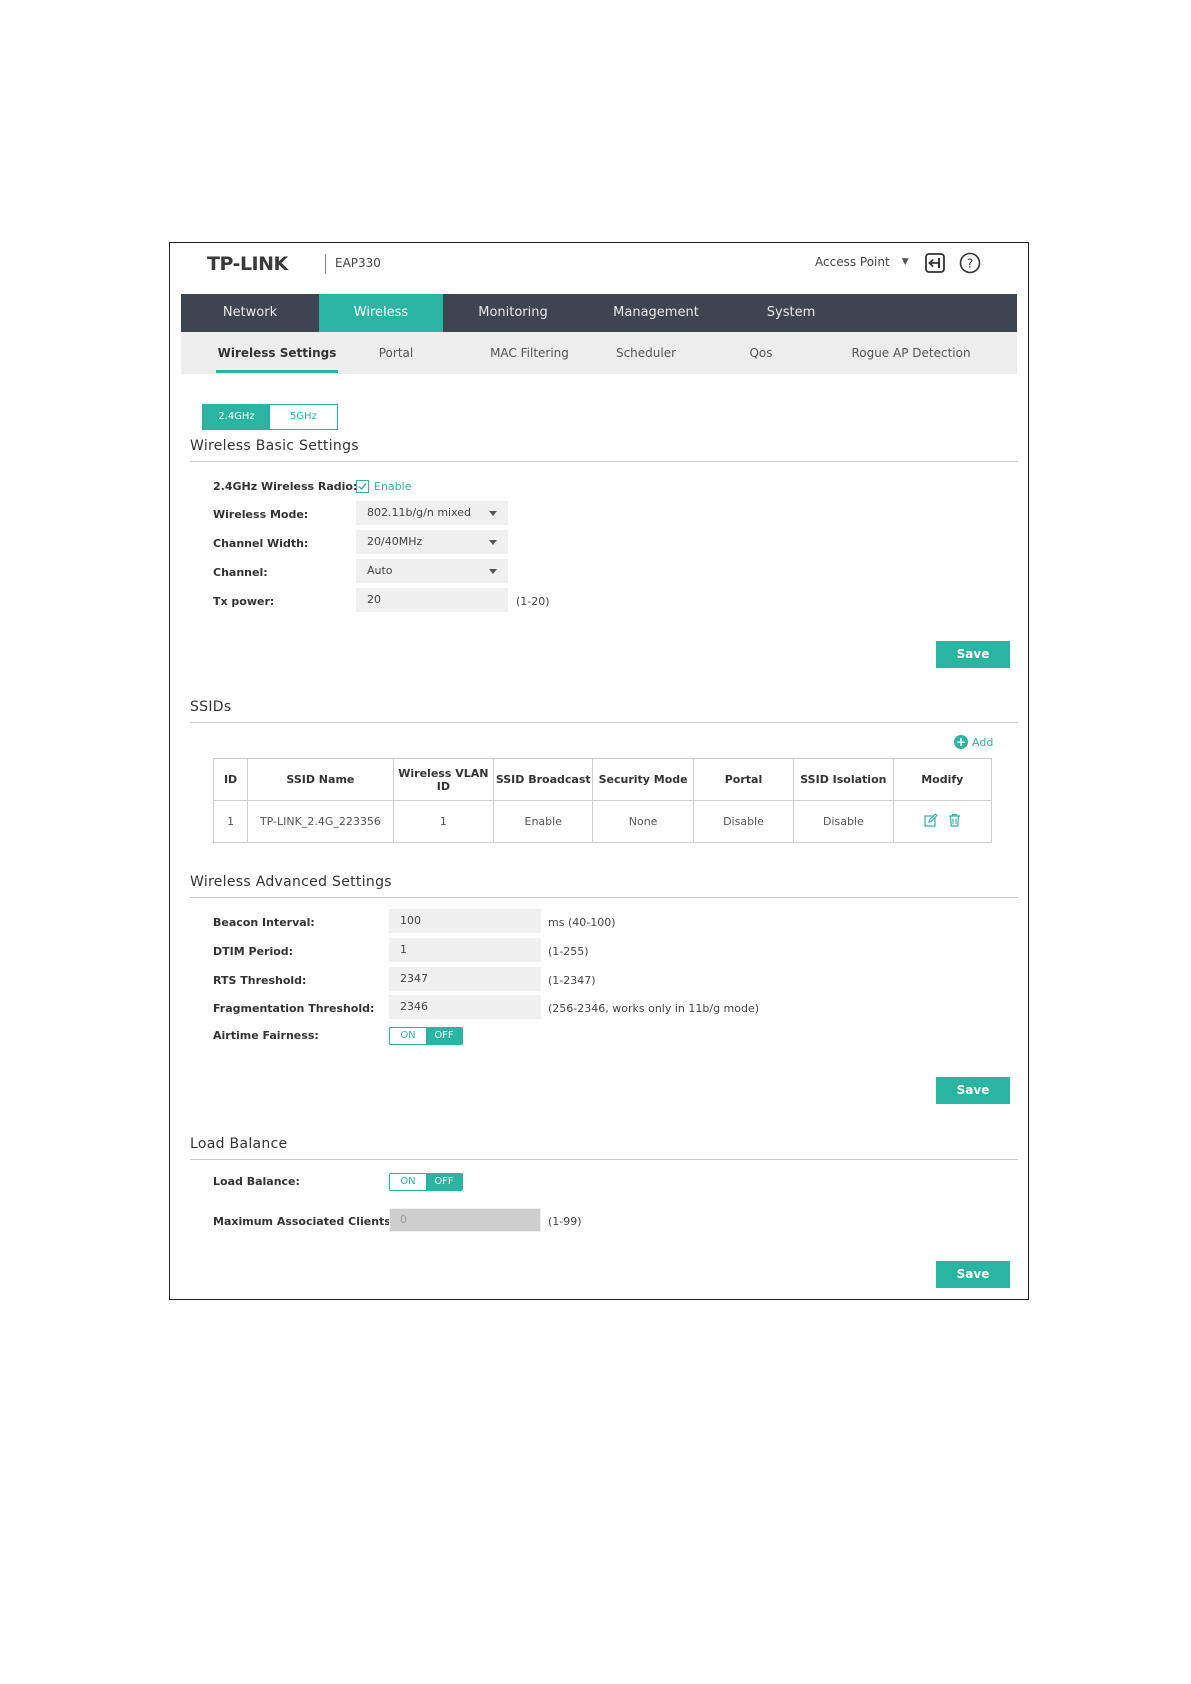 Image resolution: width=1191 pixels, height=1684 pixels. I want to click on cell-ssid-name: TP-LINK_2.4G_223356, so click(320, 821).